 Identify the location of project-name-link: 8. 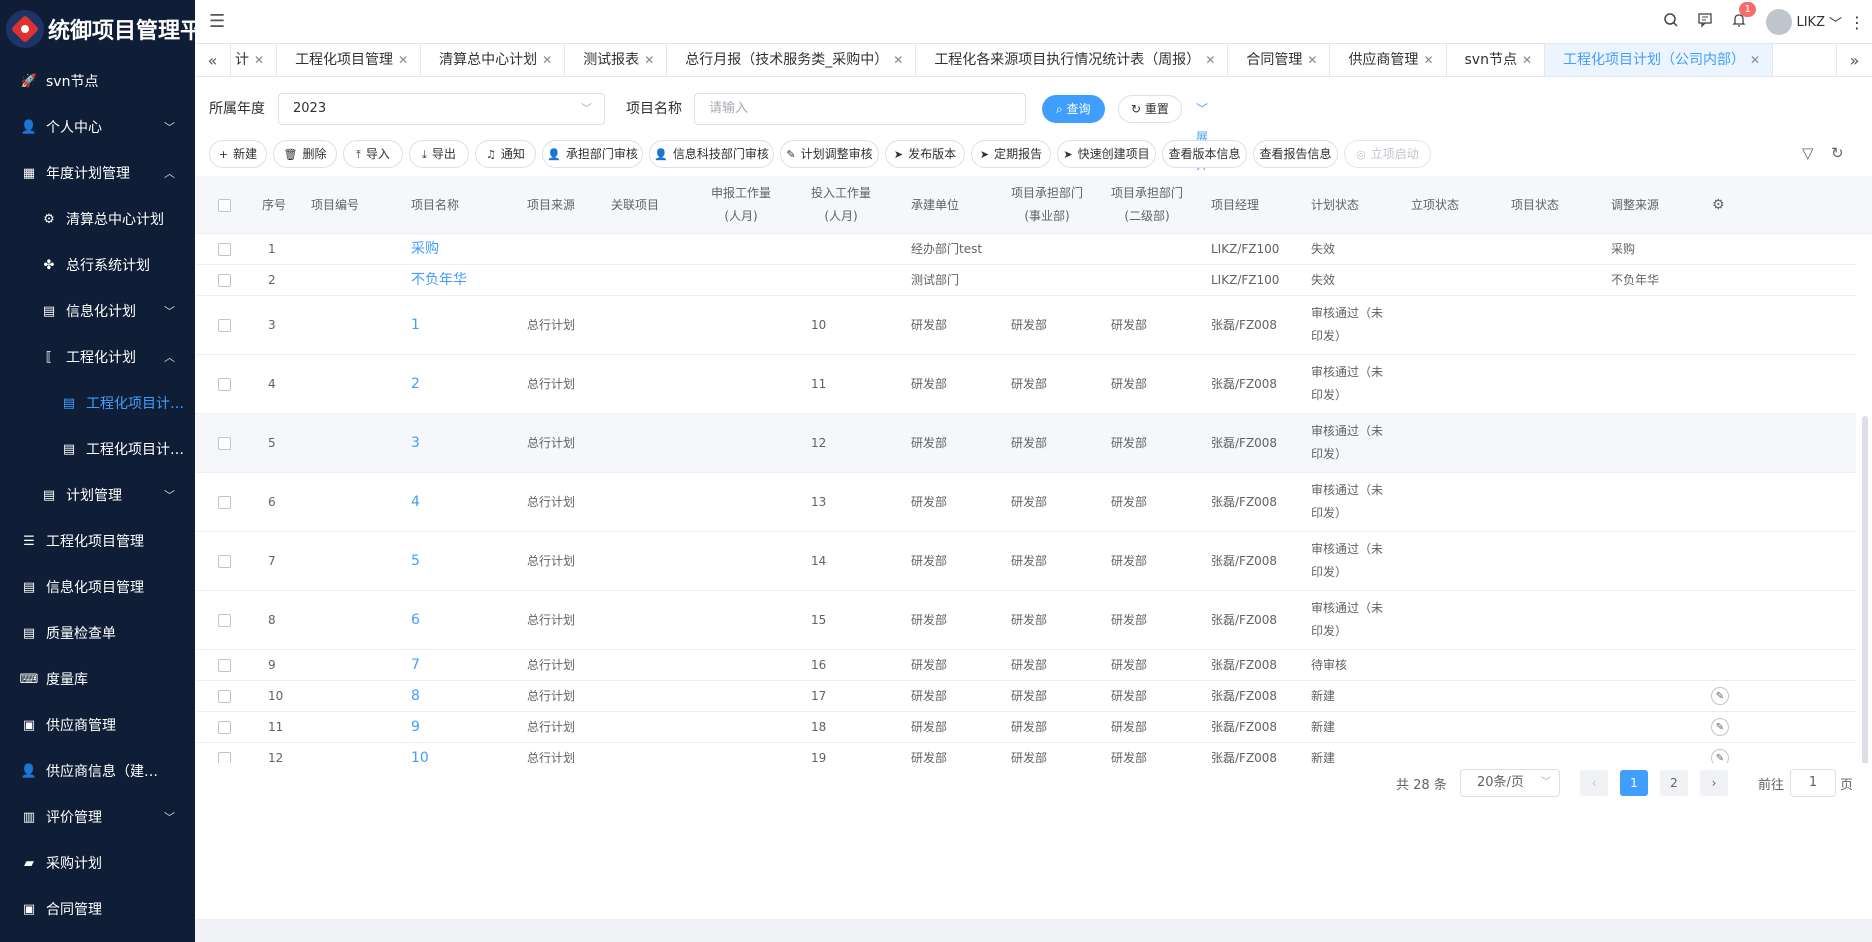
(457, 696).